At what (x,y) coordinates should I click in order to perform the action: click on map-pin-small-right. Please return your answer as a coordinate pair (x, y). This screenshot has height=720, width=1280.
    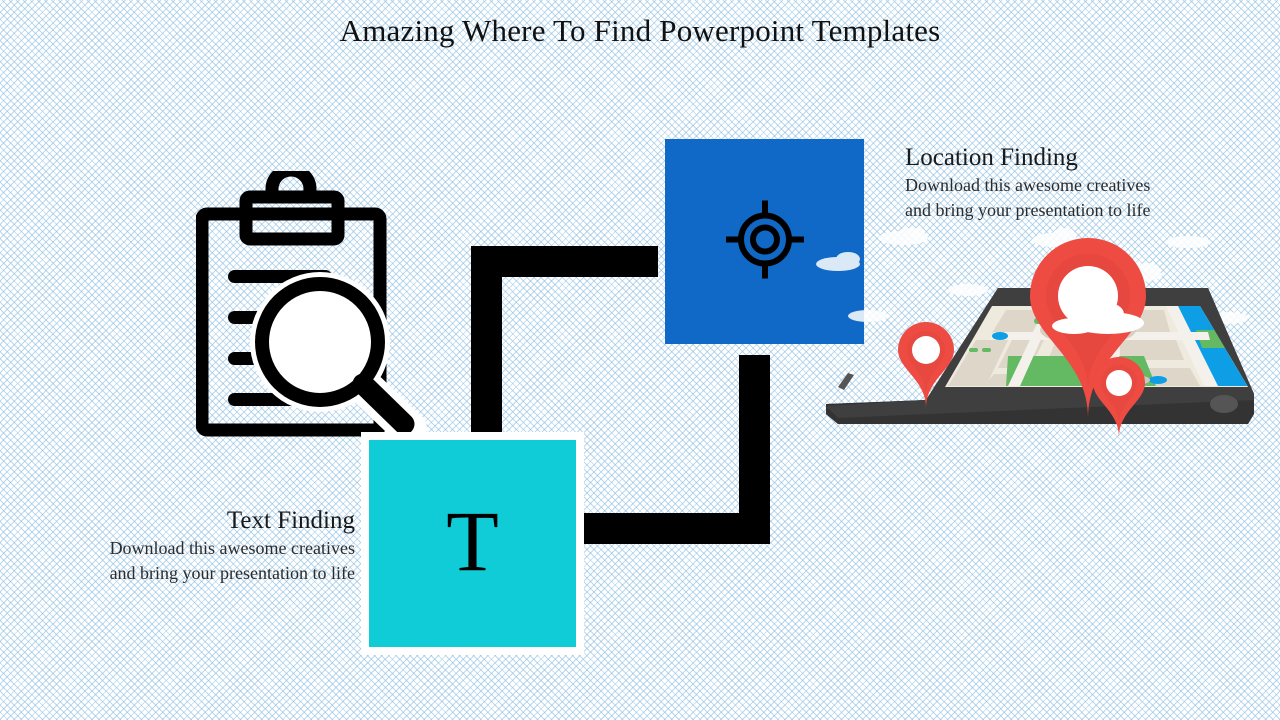
    Looking at the image, I should click on (1119, 397).